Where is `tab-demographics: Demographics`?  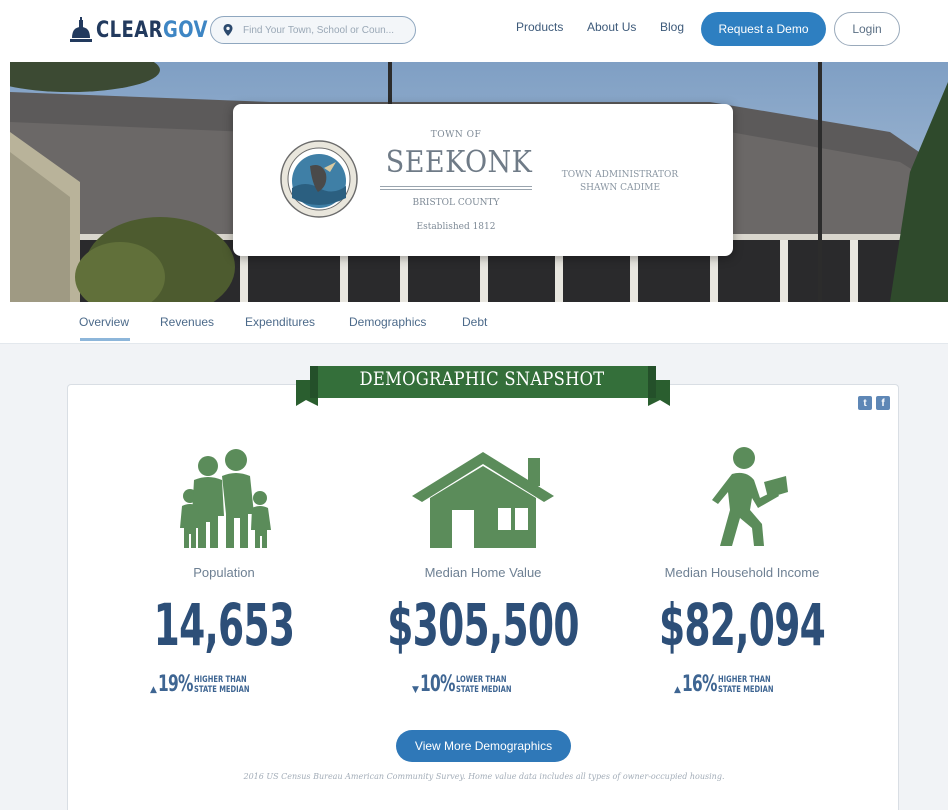 tab-demographics: Demographics is located at coordinates (387, 322).